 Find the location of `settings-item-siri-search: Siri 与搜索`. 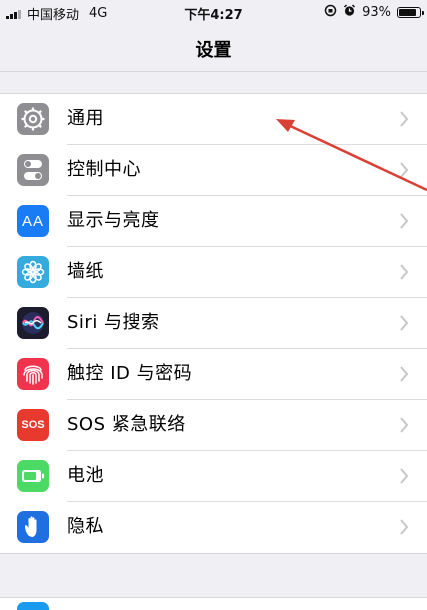

settings-item-siri-search: Siri 与搜索 is located at coordinates (213, 323).